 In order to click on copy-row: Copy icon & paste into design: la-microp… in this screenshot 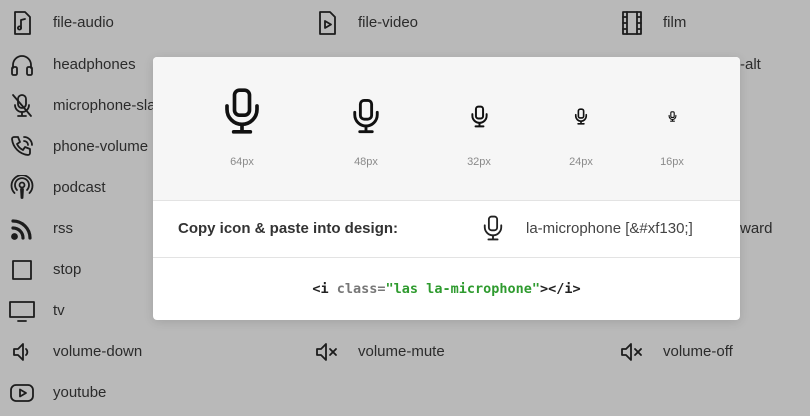, I will do `click(446, 229)`.